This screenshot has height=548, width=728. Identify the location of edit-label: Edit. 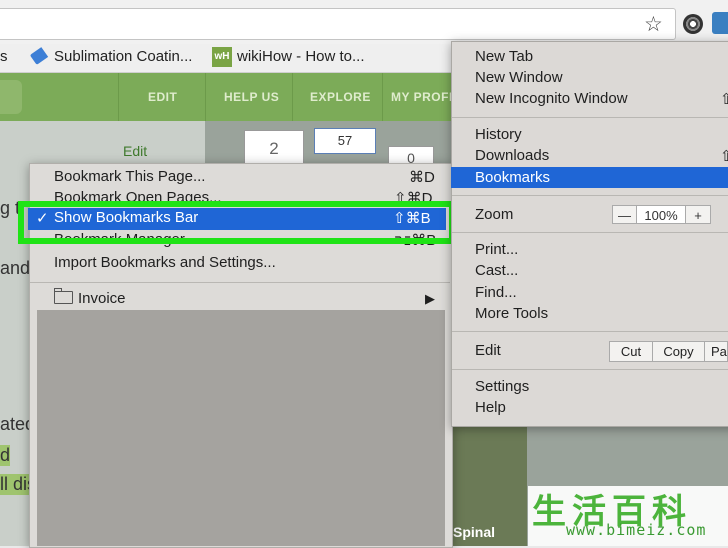
(488, 350).